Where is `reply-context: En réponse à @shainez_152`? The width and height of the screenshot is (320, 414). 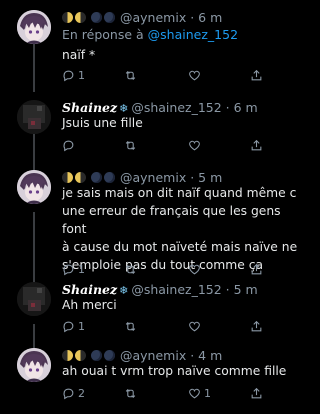
reply-context: En réponse à @shainez_152 is located at coordinates (150, 34).